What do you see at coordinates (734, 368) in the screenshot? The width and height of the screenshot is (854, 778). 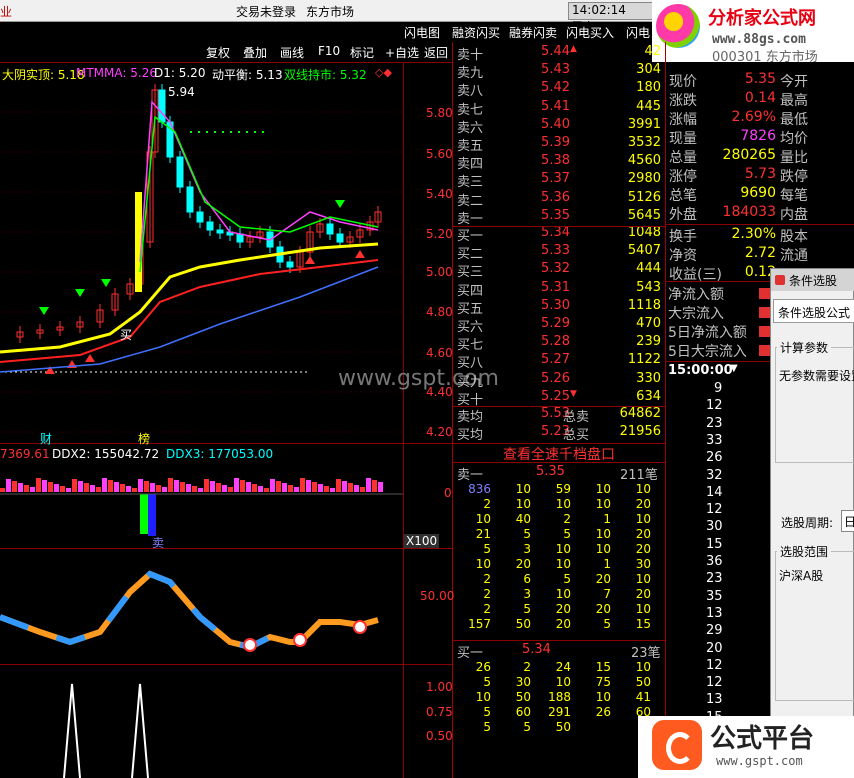 I see `chevron-down-icon: ▼` at bounding box center [734, 368].